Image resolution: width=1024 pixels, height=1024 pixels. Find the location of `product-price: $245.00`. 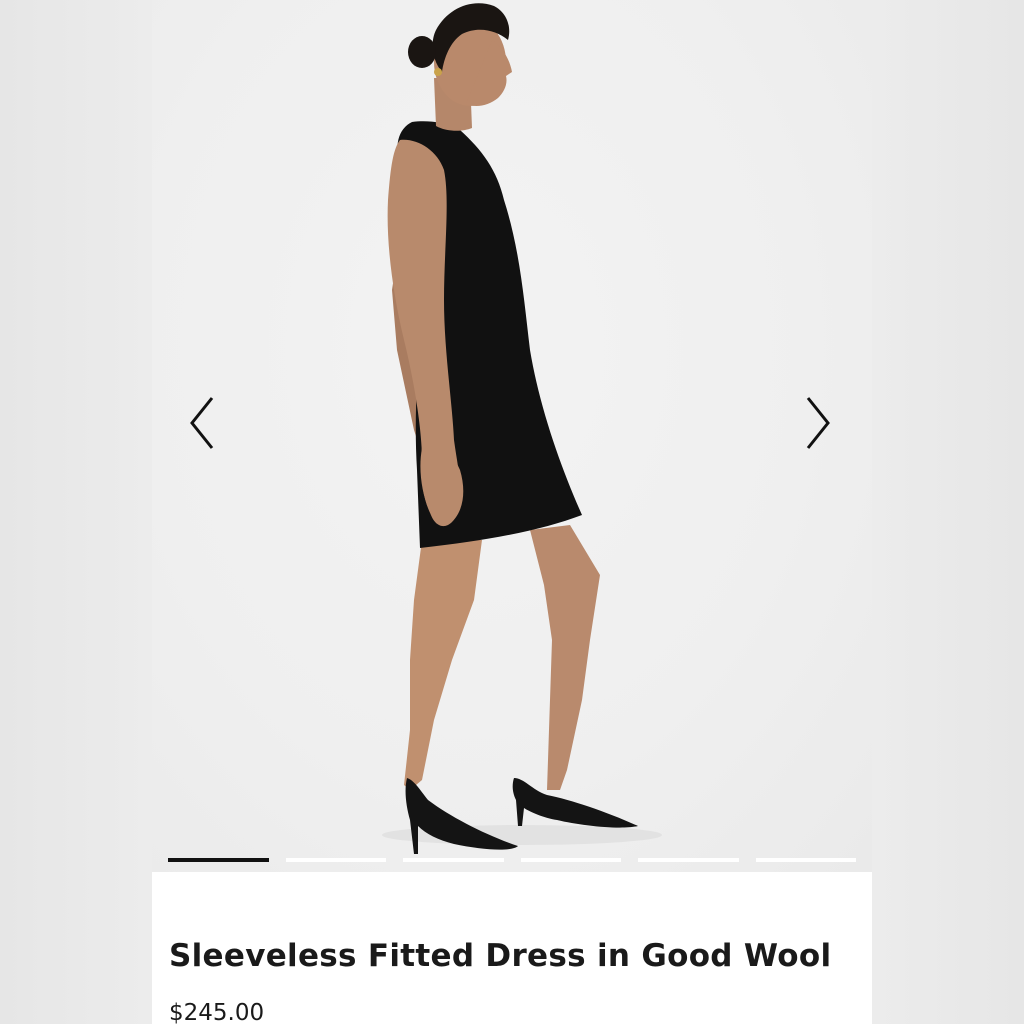

product-price: $245.00 is located at coordinates (217, 1012).